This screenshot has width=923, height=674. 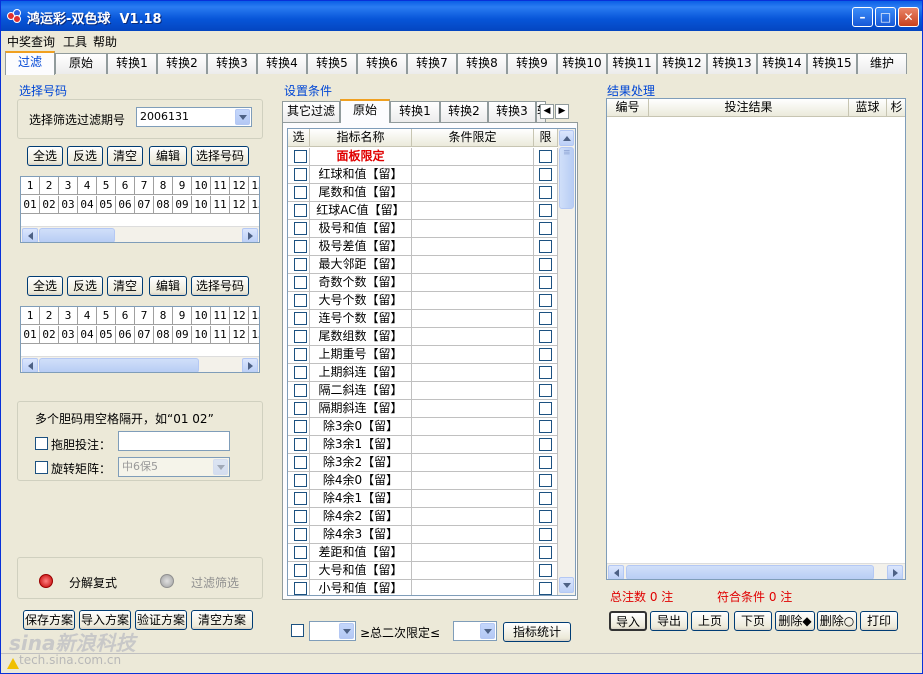 What do you see at coordinates (547, 111) in the screenshot?
I see `tab-scroll-left-icon: ◀` at bounding box center [547, 111].